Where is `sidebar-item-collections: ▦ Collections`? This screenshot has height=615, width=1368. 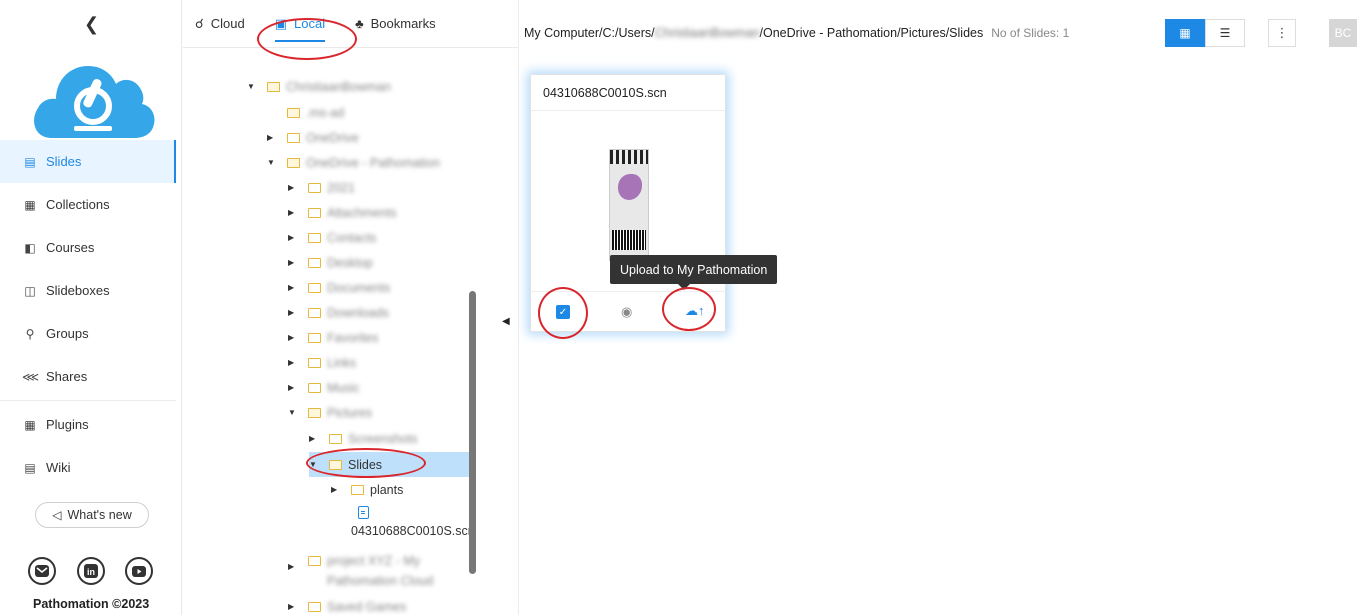 sidebar-item-collections: ▦ Collections is located at coordinates (88, 204).